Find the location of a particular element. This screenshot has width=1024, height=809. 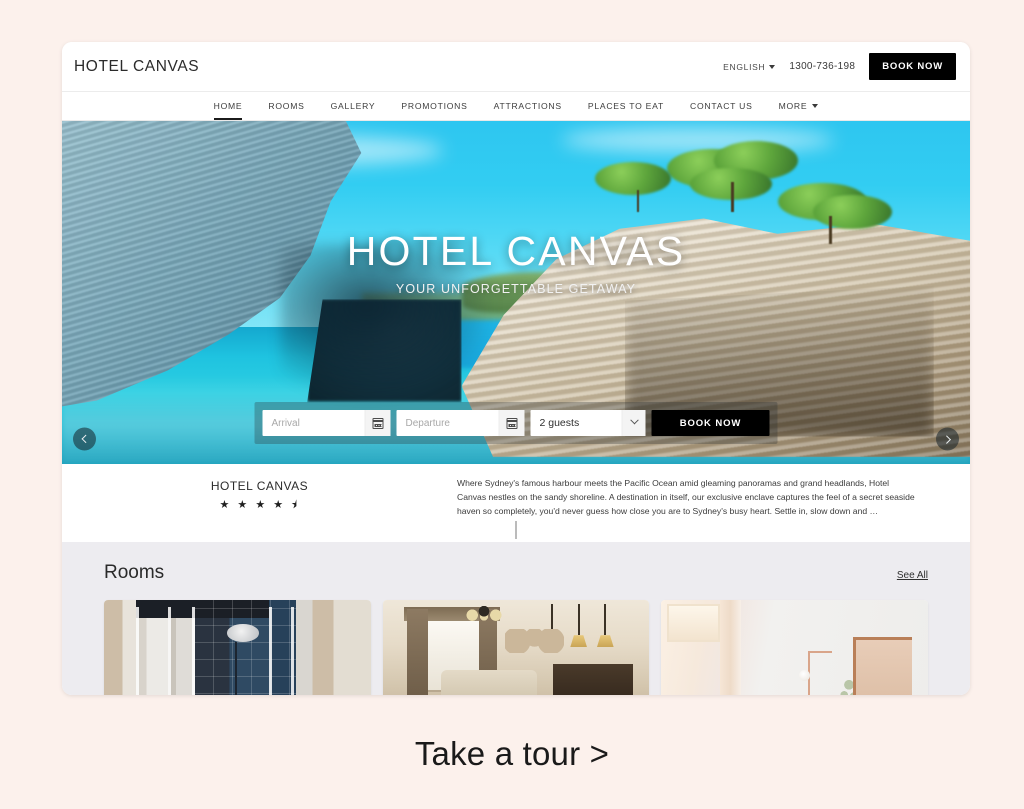

nav-label: ATTRACTIONS is located at coordinates (527, 106).